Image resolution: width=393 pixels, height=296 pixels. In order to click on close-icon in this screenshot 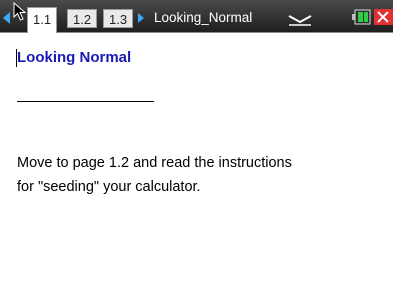, I will do `click(383, 17)`.